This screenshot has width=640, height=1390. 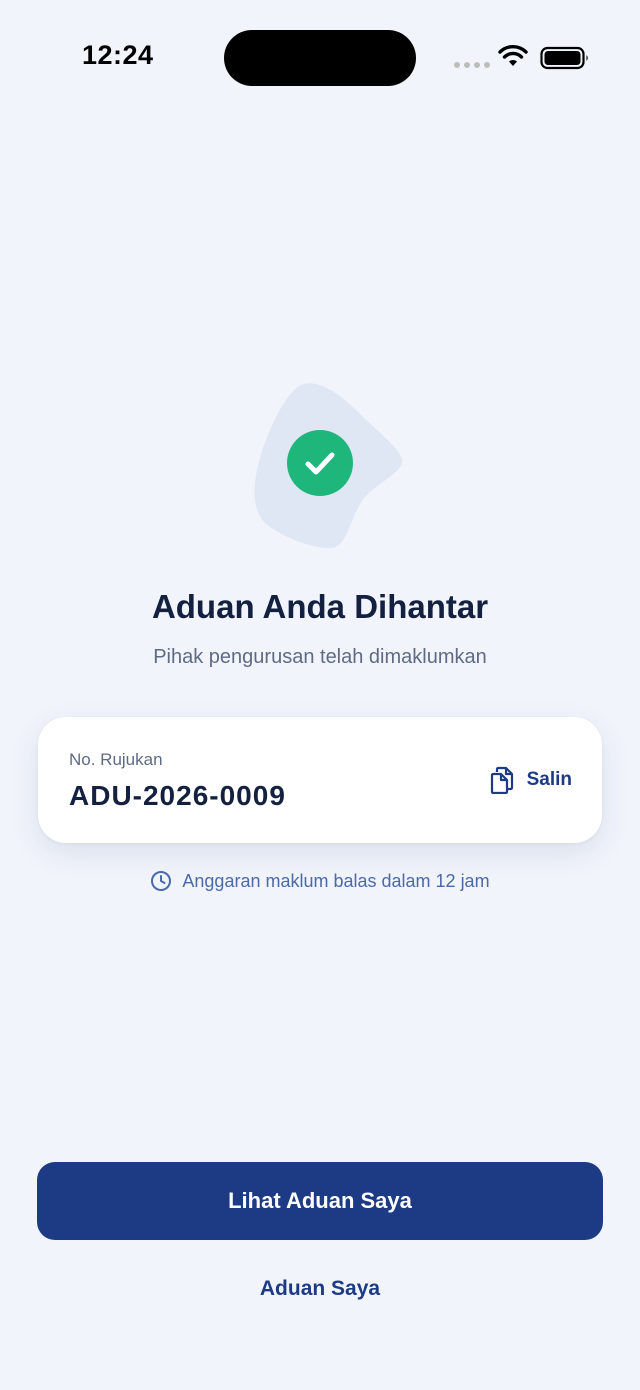 What do you see at coordinates (501, 780) in the screenshot?
I see `copy-icon` at bounding box center [501, 780].